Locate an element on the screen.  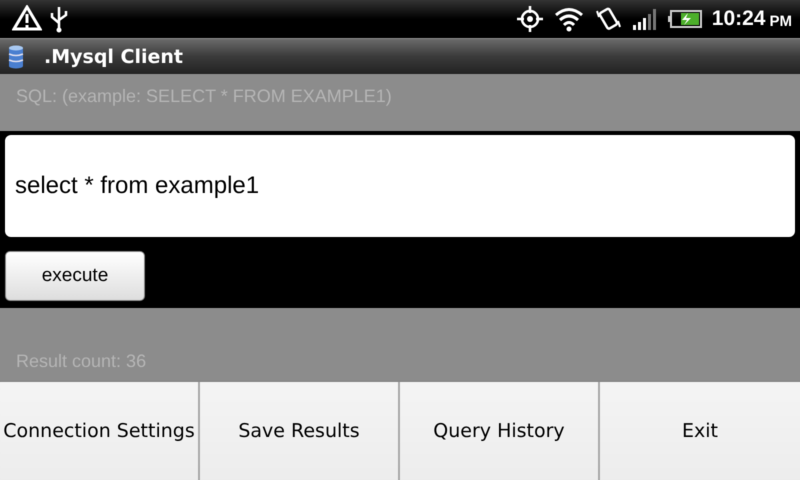
window-title: .Mysql Client is located at coordinates (114, 57).